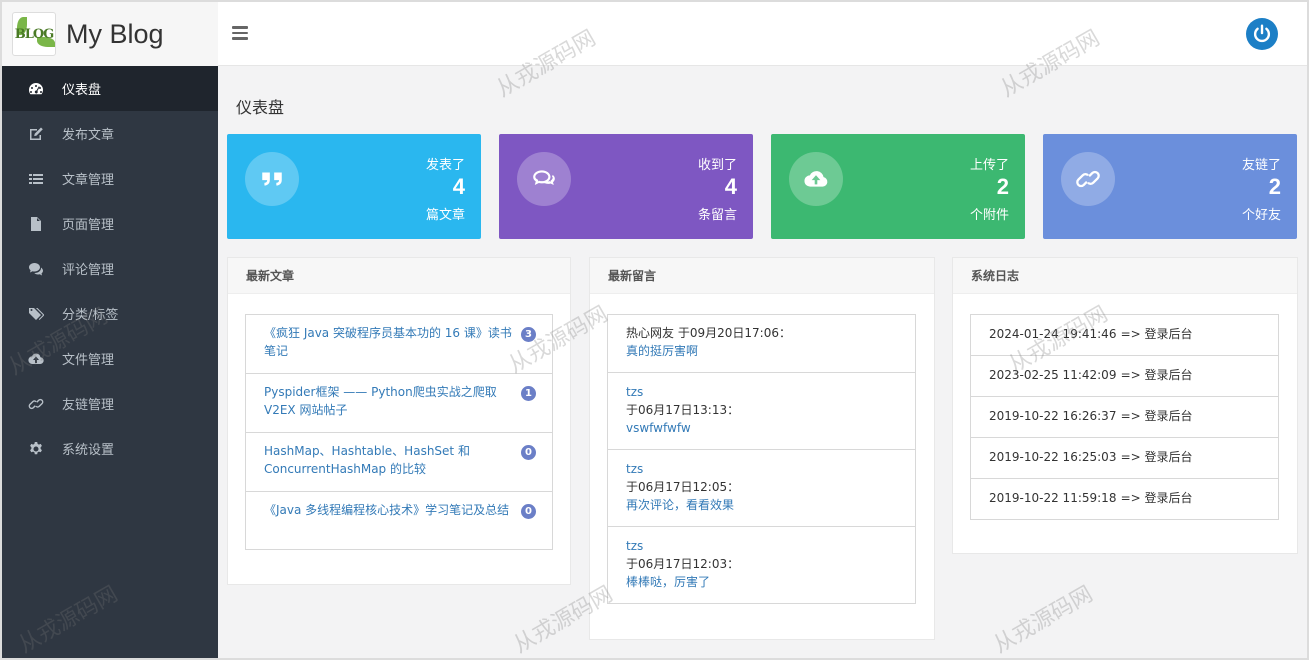  I want to click on sidebar-item-files: 文件管理, so click(110, 358).